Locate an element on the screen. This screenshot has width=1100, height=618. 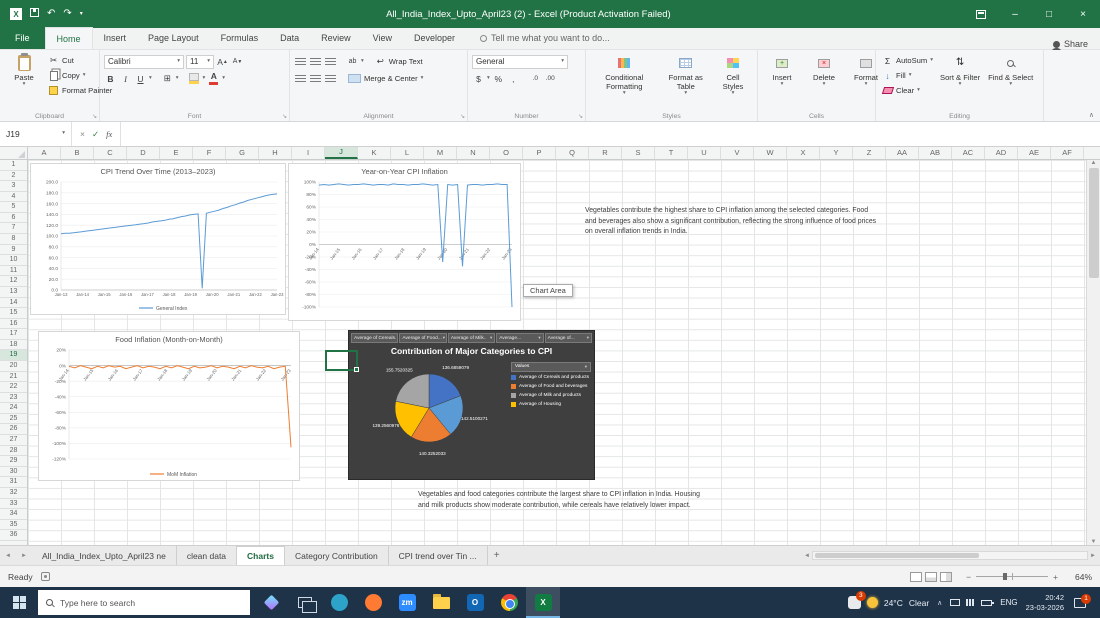
column-header-O: O is located at coordinates (506, 153).